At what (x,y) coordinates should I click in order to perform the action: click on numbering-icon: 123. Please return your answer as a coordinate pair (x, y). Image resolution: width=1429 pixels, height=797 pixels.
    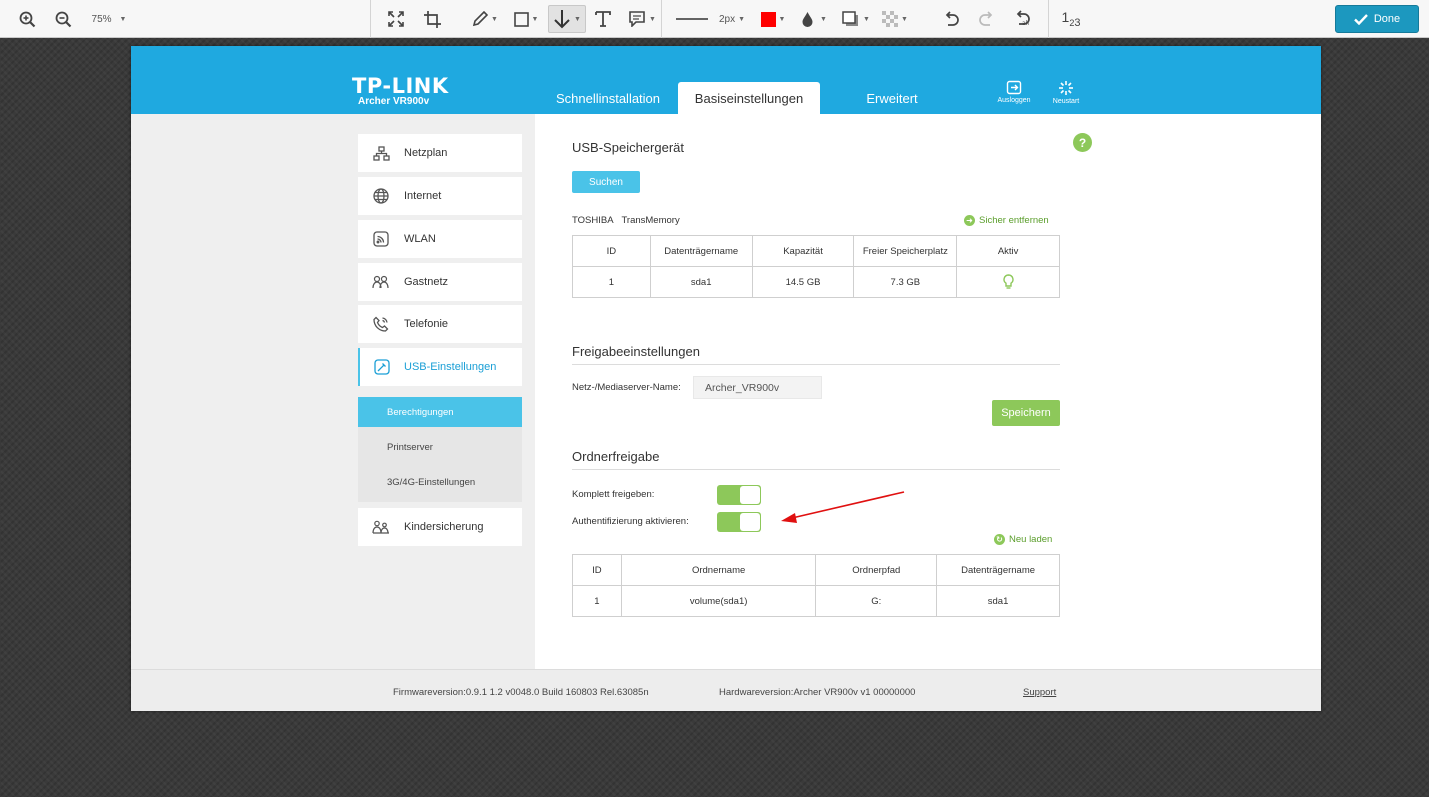
    Looking at the image, I should click on (1071, 19).